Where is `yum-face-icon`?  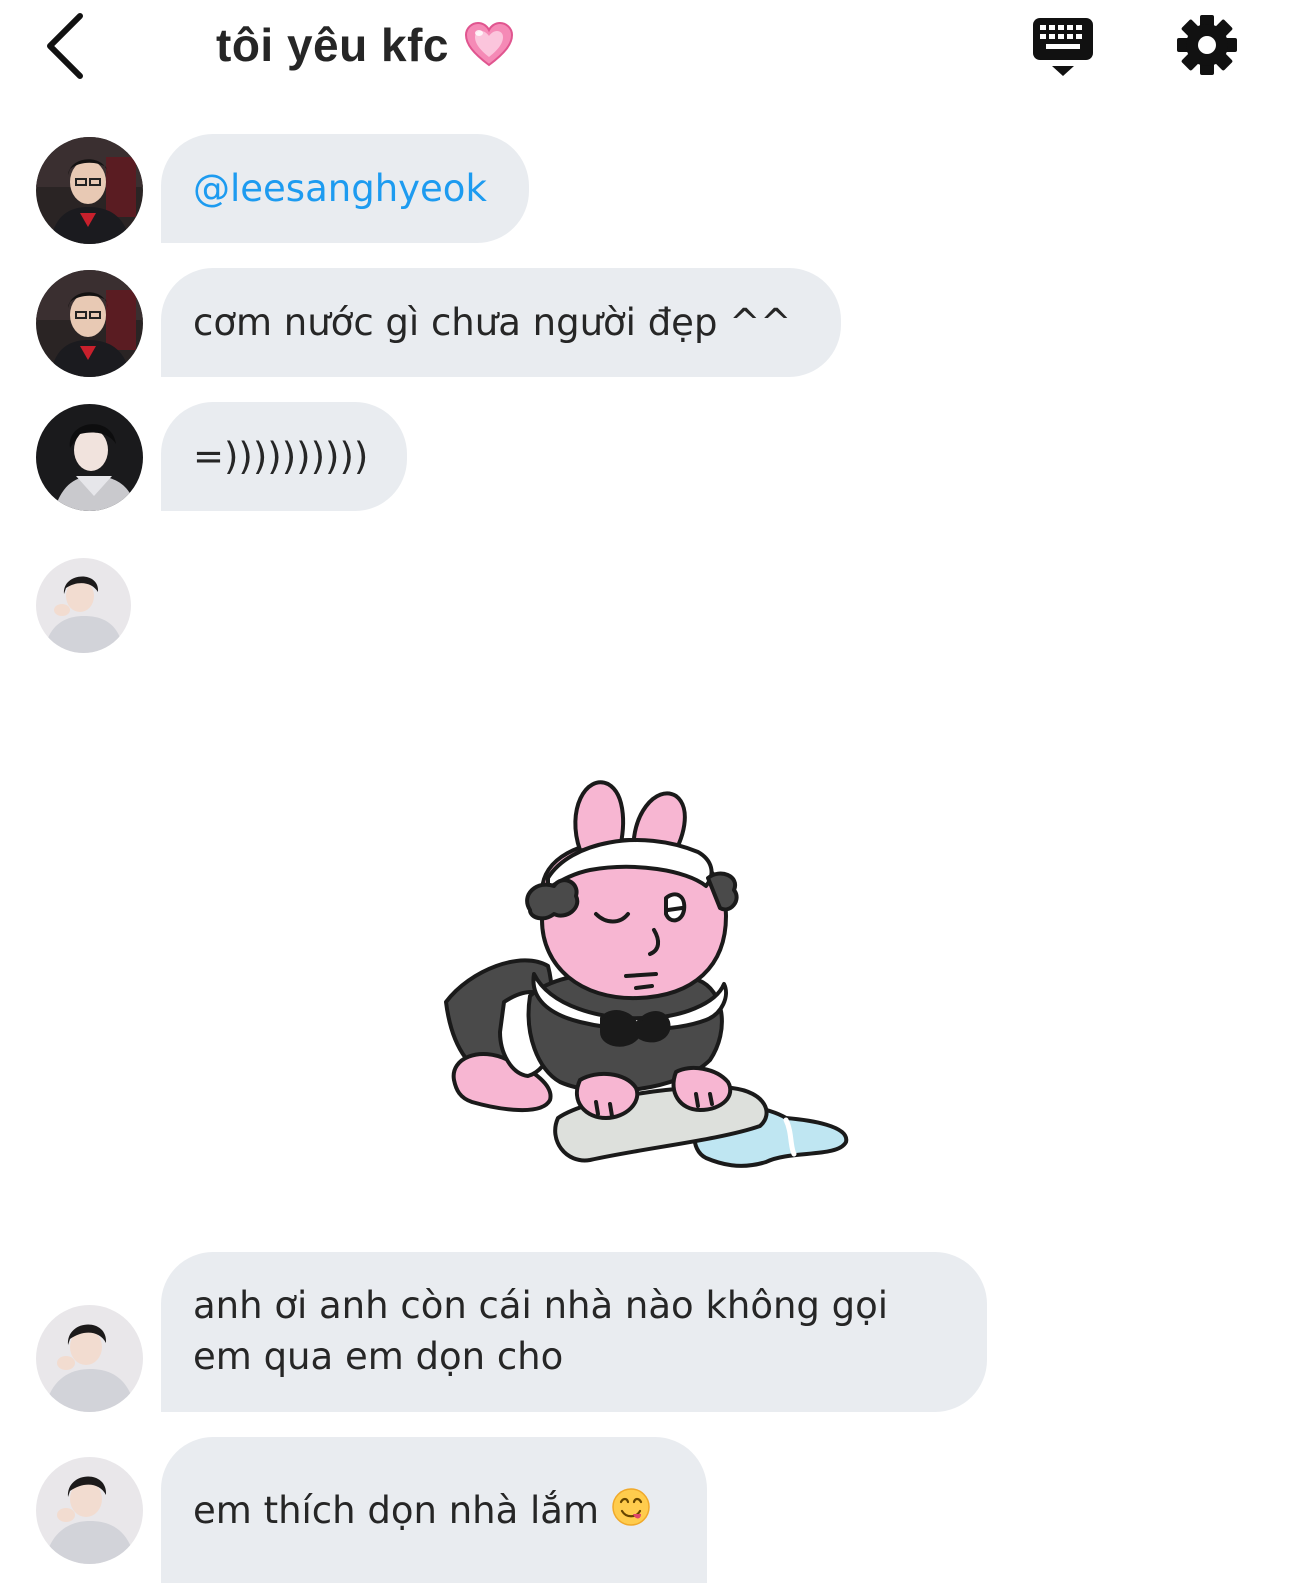
yum-face-icon is located at coordinates (631, 1507).